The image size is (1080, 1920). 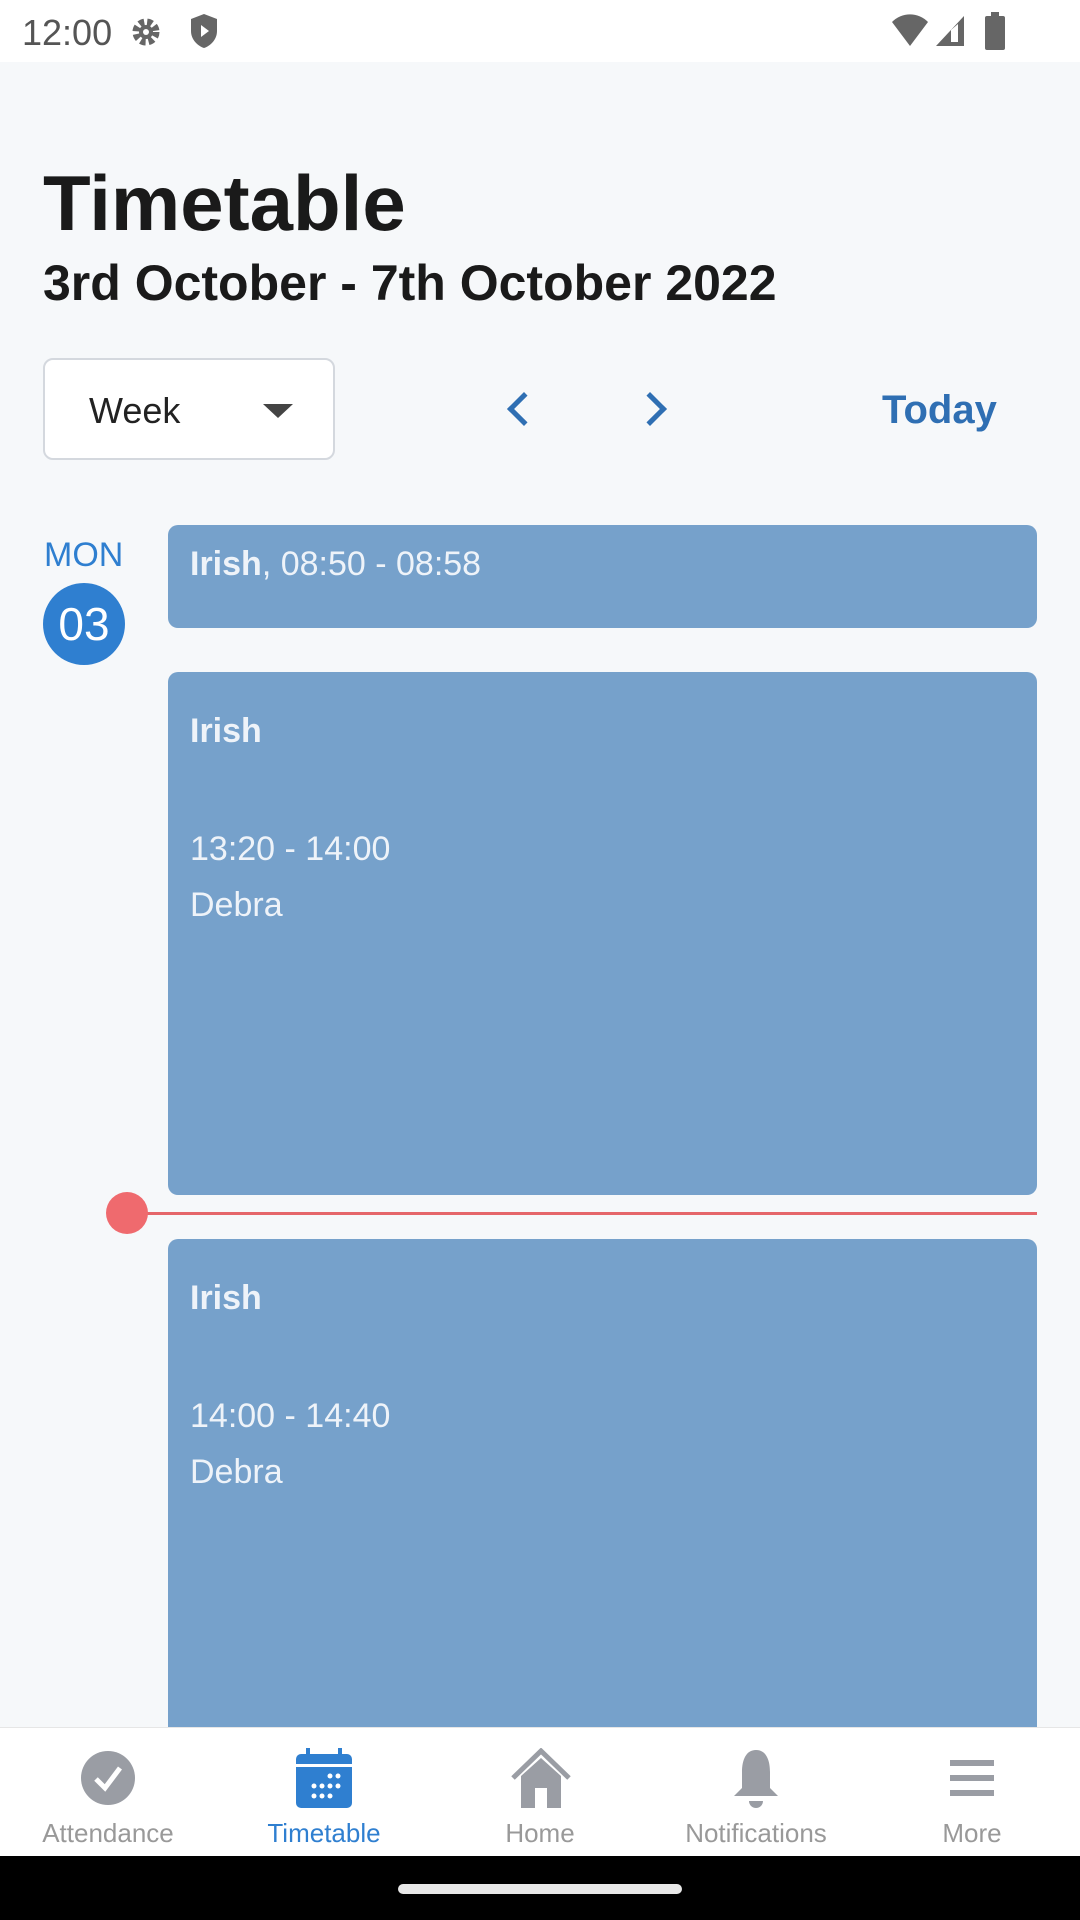 I want to click on weekday-label: MON, so click(x=84, y=555).